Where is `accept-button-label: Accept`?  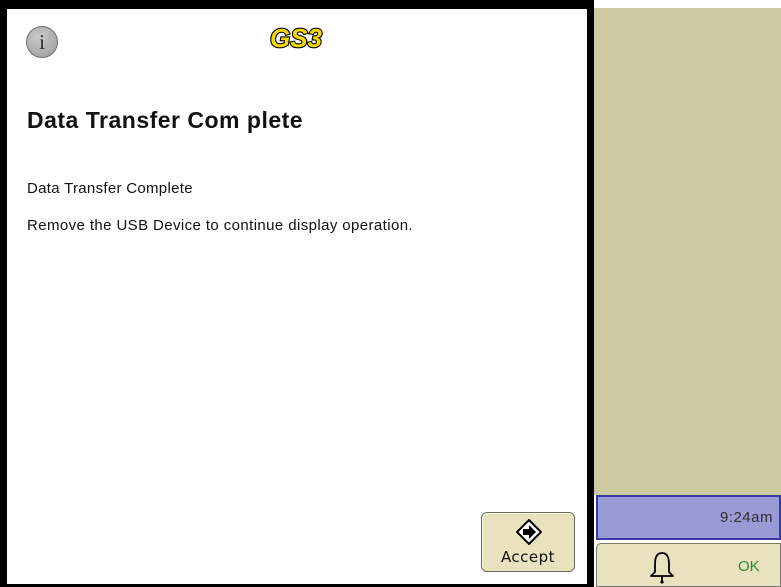
accept-button-label: Accept is located at coordinates (528, 557).